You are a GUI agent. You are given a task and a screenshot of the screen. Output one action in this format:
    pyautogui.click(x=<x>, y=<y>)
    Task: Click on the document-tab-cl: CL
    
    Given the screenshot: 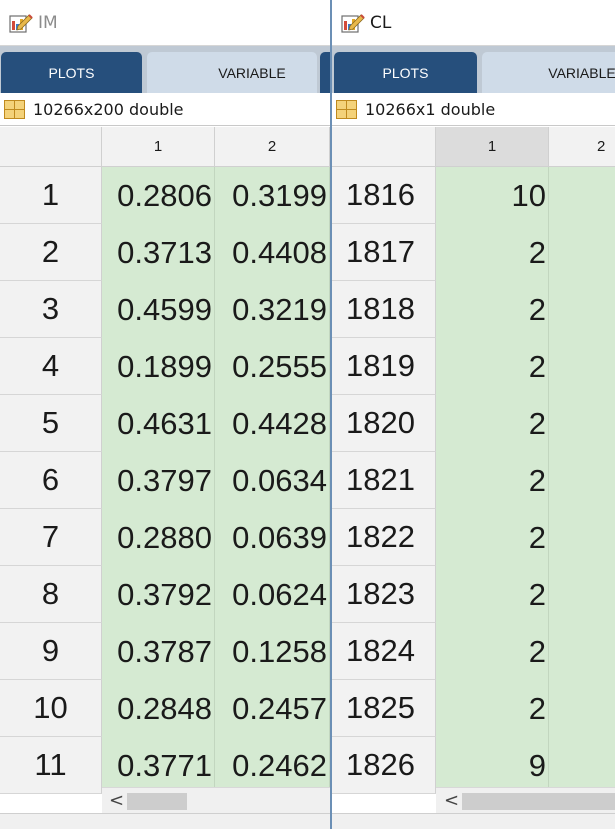 What is the action you would take?
    pyautogui.click(x=473, y=23)
    